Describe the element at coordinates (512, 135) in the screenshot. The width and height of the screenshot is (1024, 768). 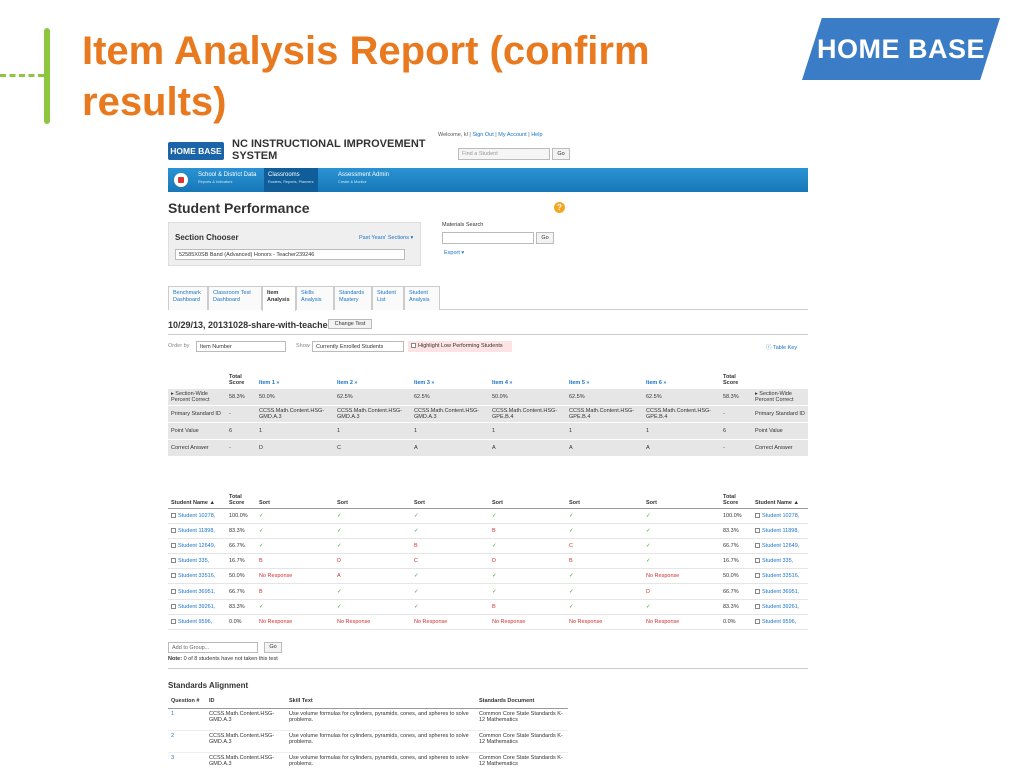
I see `my-account-link: My Account` at that location.